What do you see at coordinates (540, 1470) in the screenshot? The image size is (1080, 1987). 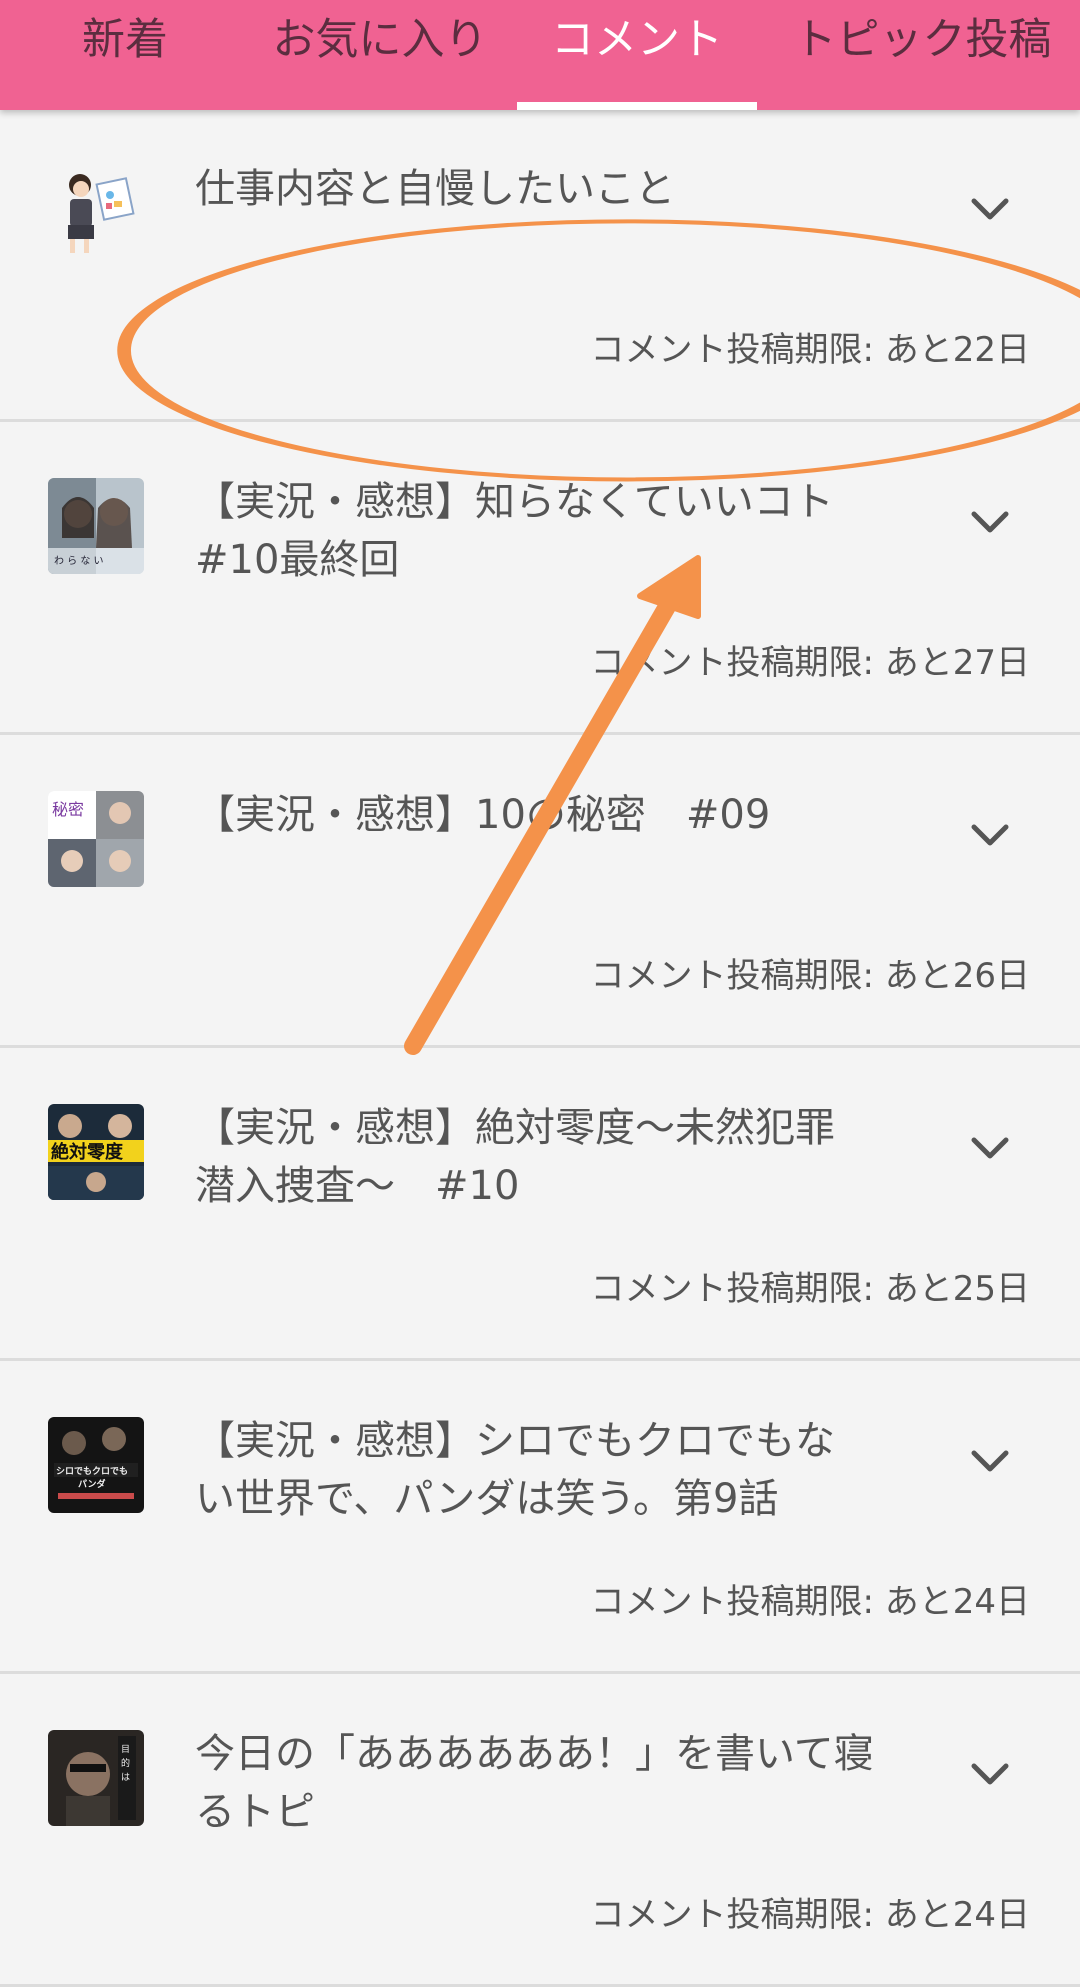 I see `topic-title: 【実況・感想】シロでもクロでもな い世界で、パンダは笑う。第9話` at bounding box center [540, 1470].